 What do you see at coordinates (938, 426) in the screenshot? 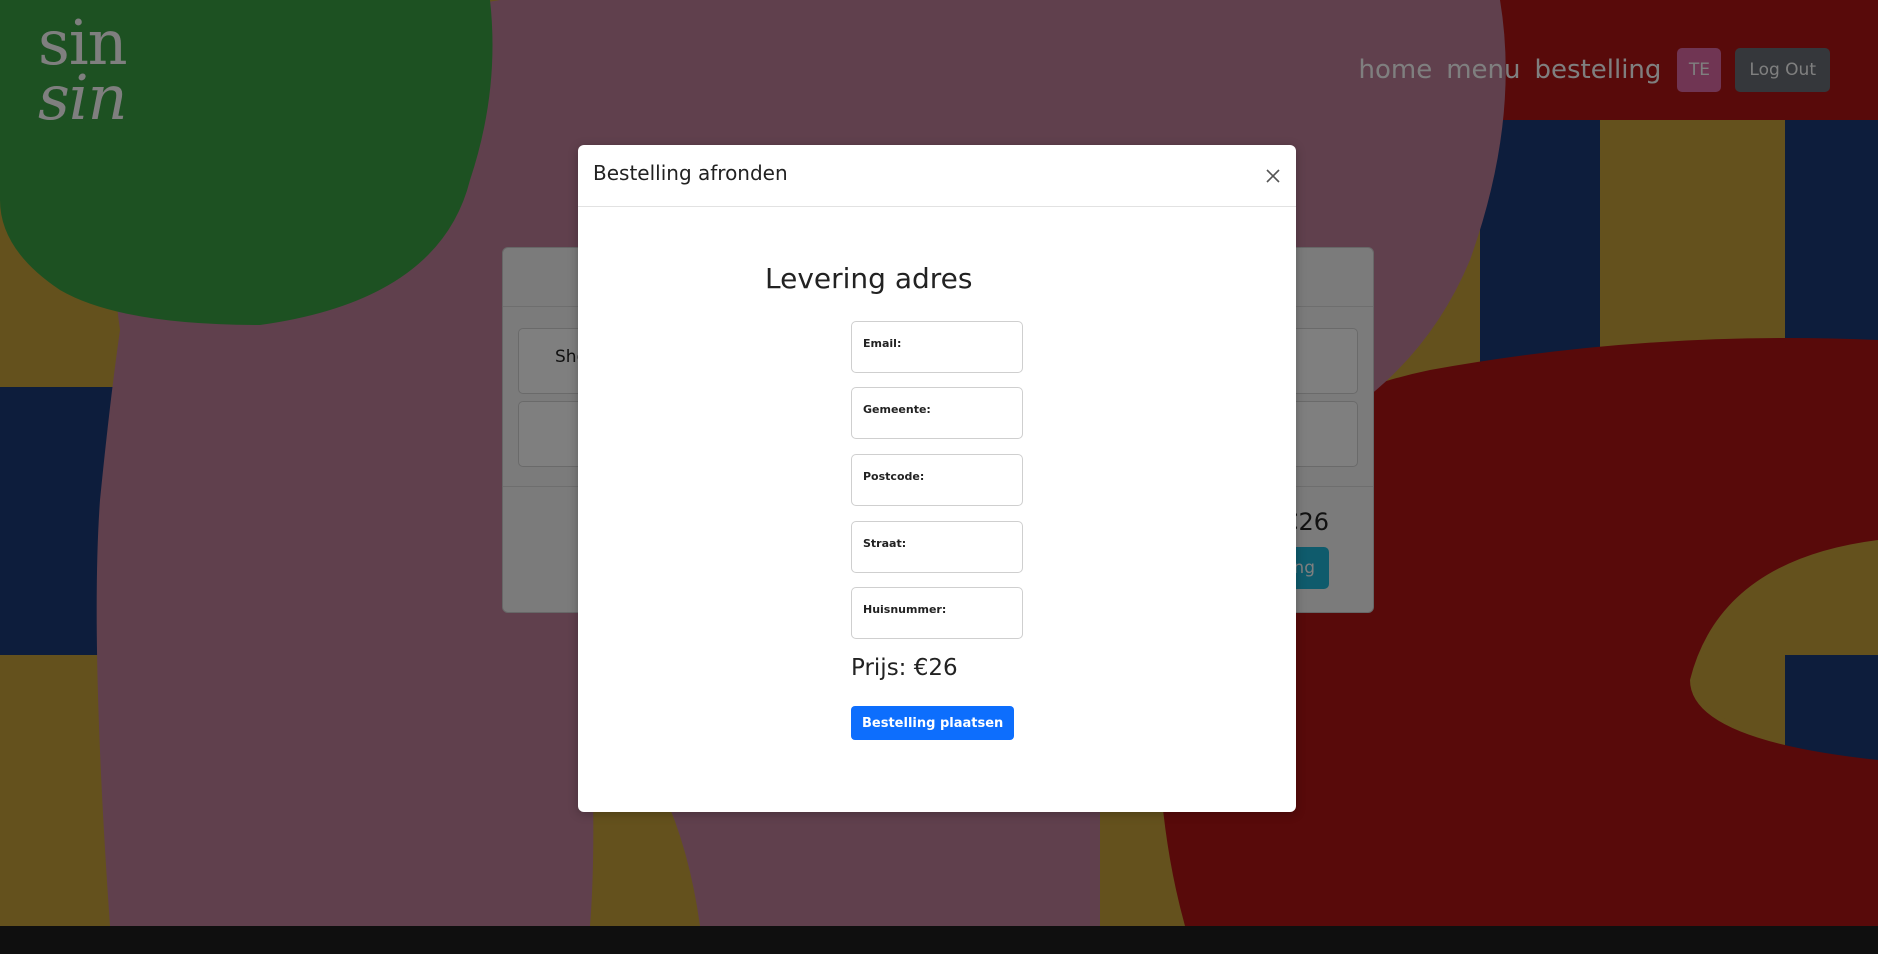
I see `gemeente-input` at bounding box center [938, 426].